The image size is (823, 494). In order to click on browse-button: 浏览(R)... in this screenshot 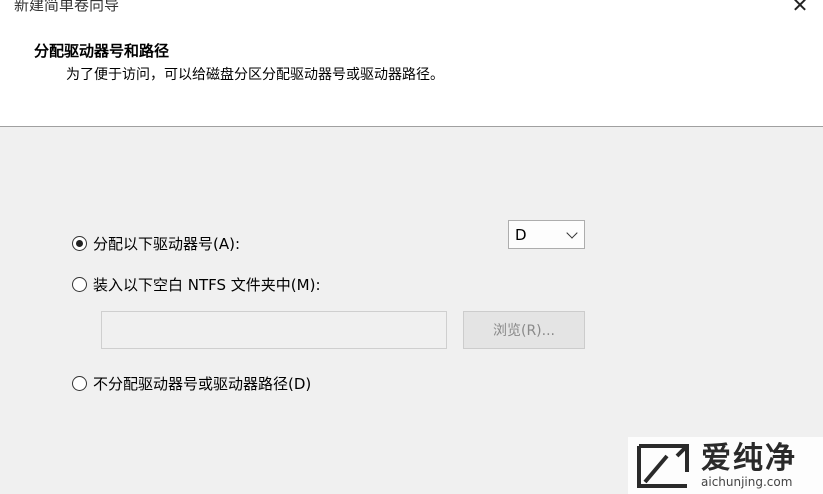, I will do `click(524, 330)`.